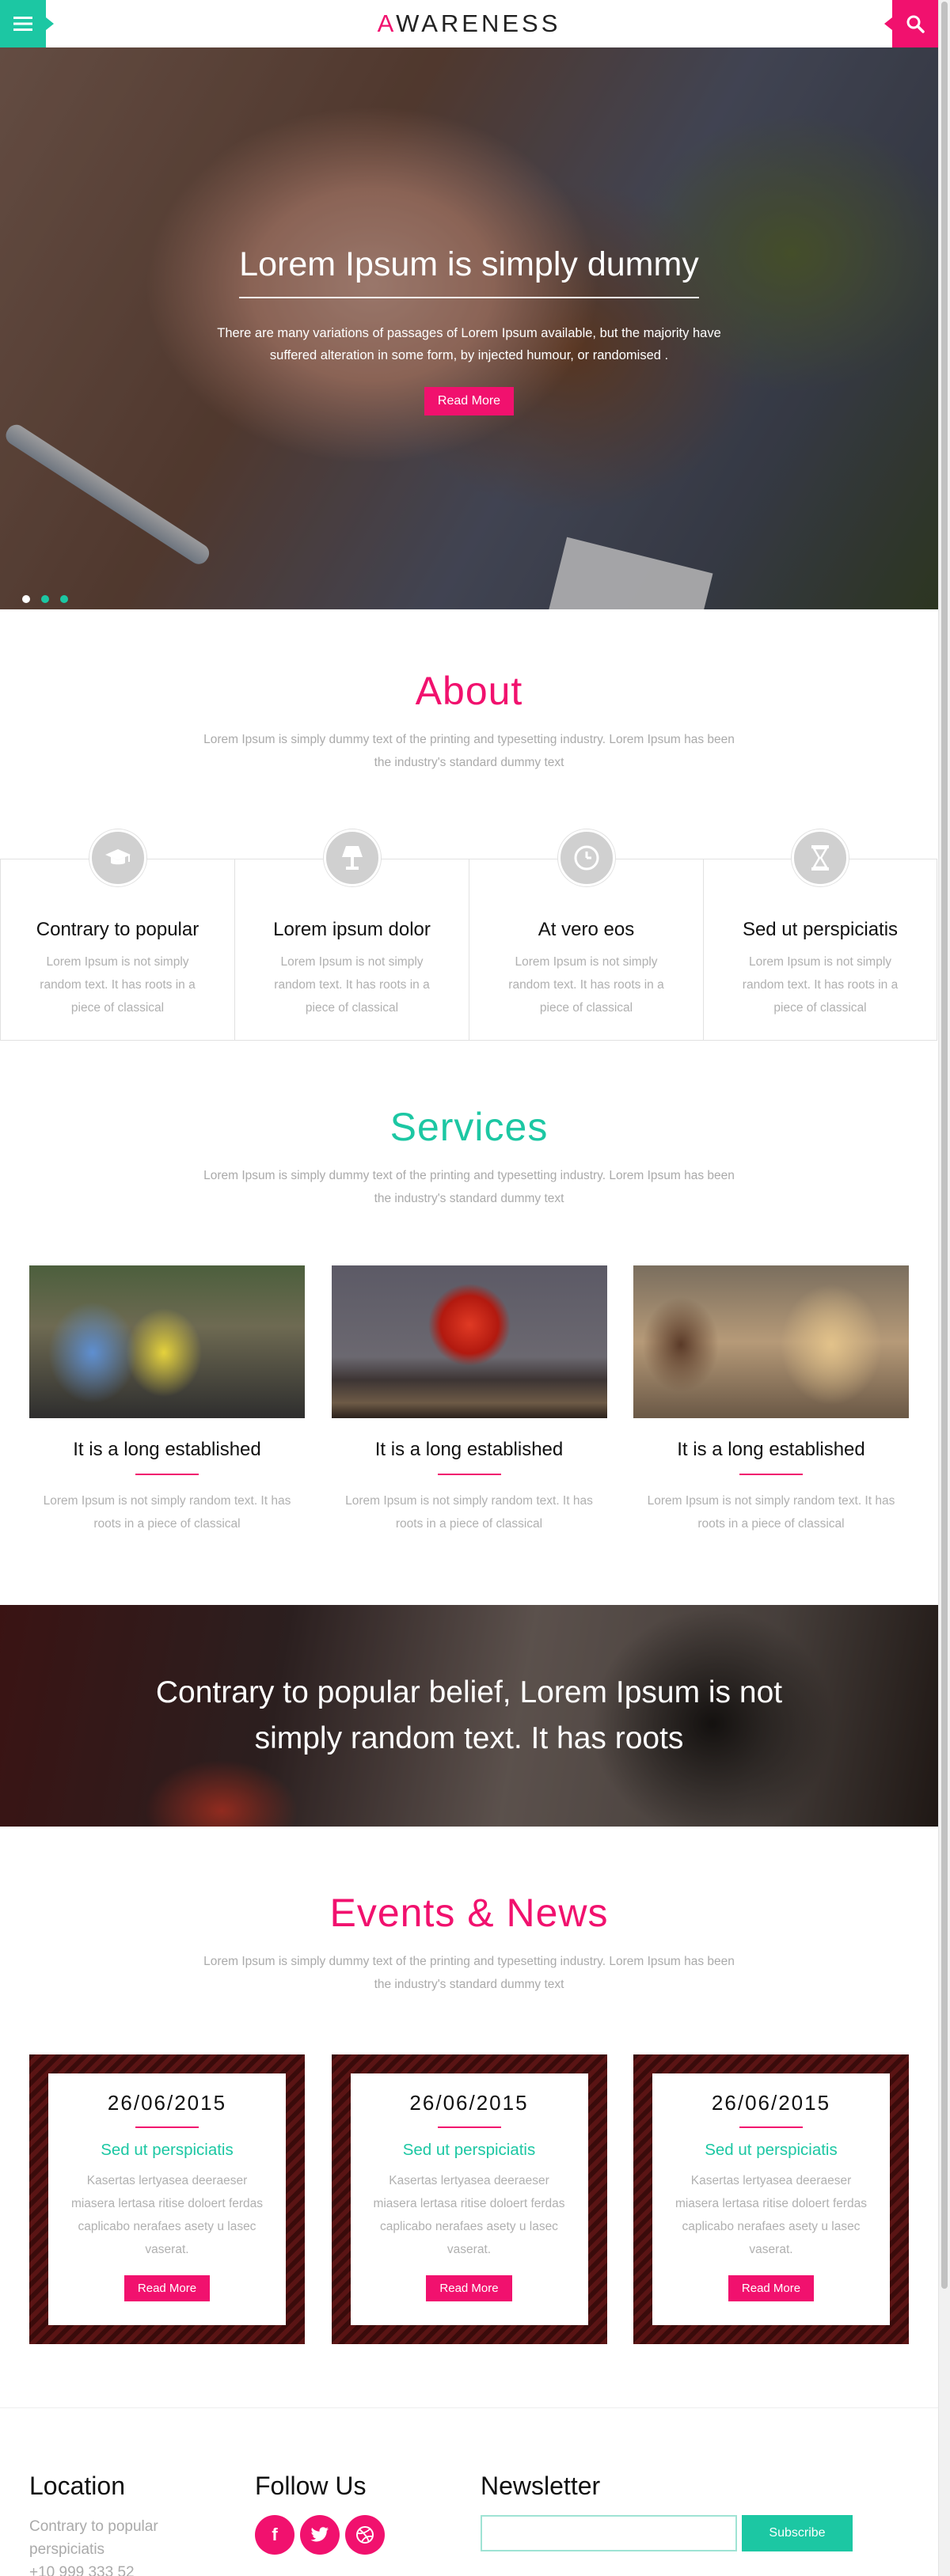 The height and width of the screenshot is (2576, 950). Describe the element at coordinates (771, 1341) in the screenshot. I see `service-image-students` at that location.